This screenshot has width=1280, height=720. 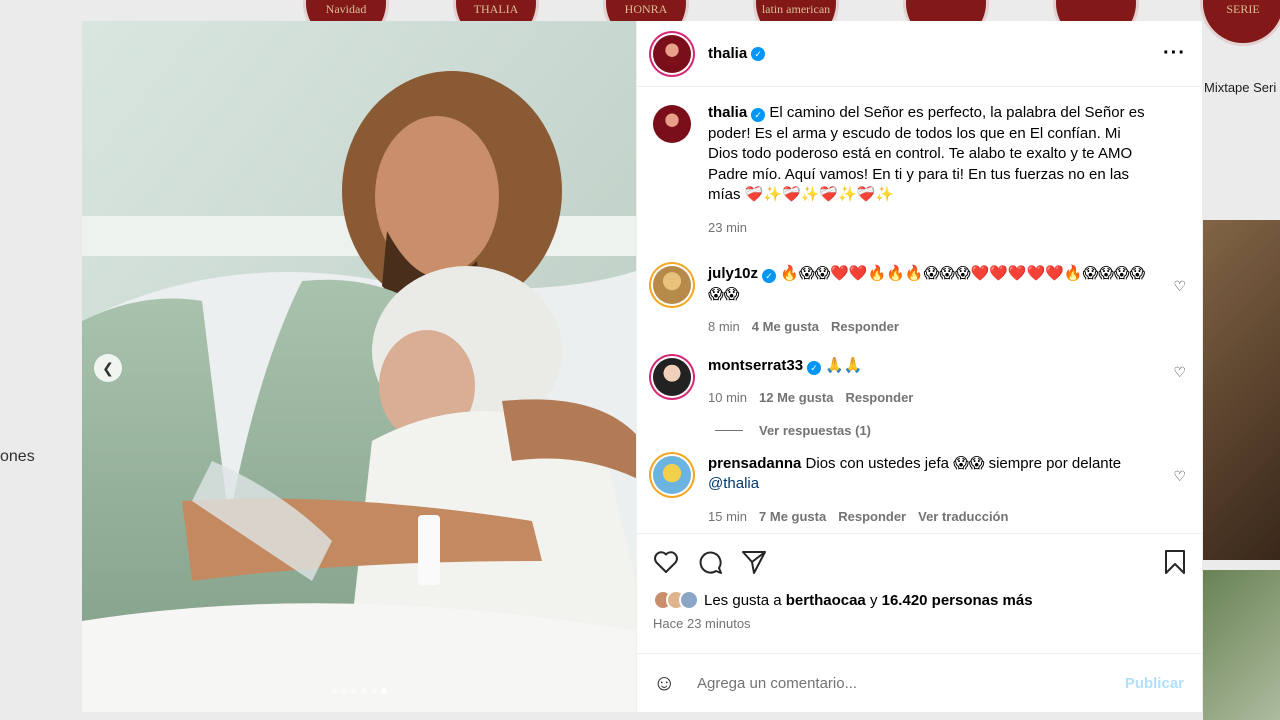 What do you see at coordinates (796, 398) in the screenshot?
I see `comment-likes: 12 Me gusta` at bounding box center [796, 398].